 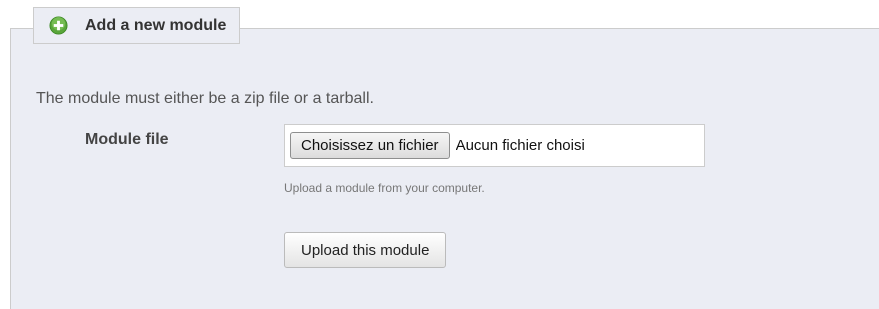 I want to click on panel-legend: Add a new module, so click(x=137, y=25).